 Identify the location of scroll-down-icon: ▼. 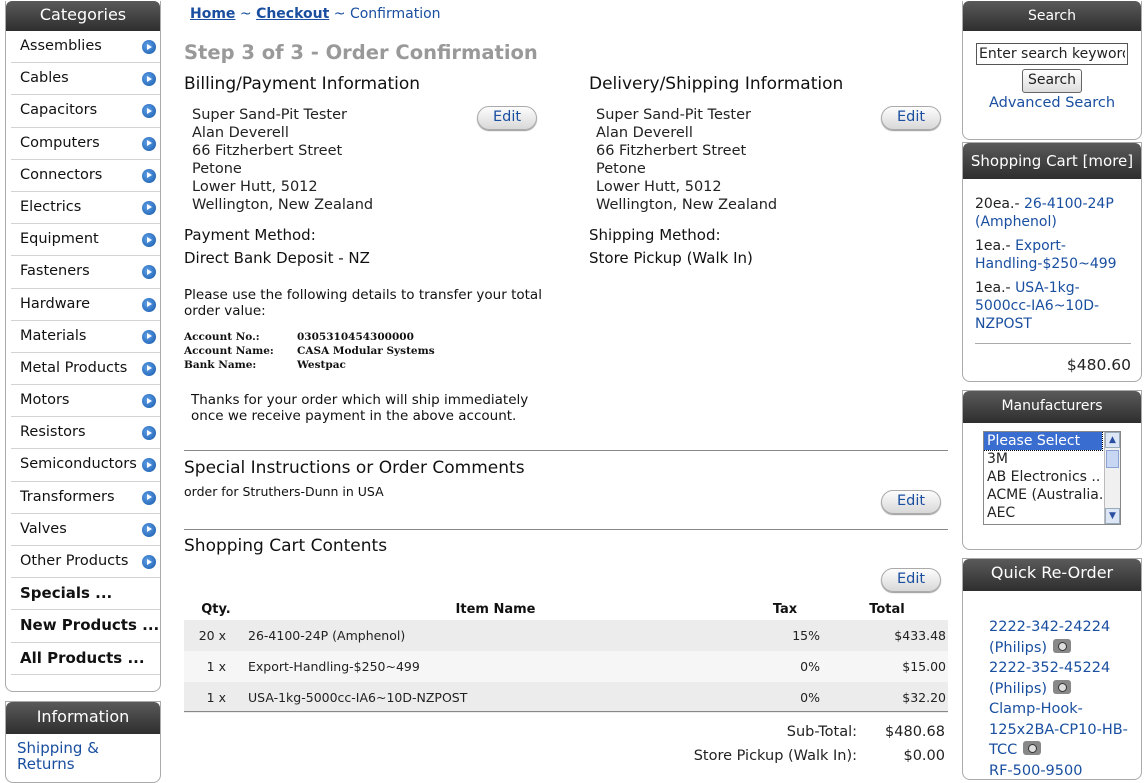
(1112, 516).